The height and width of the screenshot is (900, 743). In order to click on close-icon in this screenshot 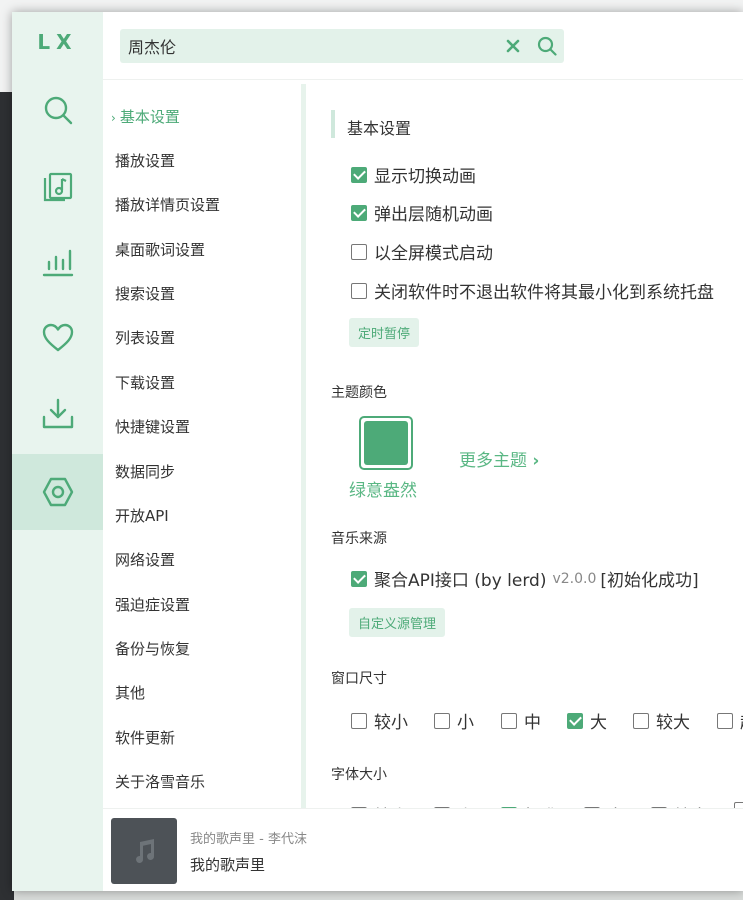, I will do `click(513, 46)`.